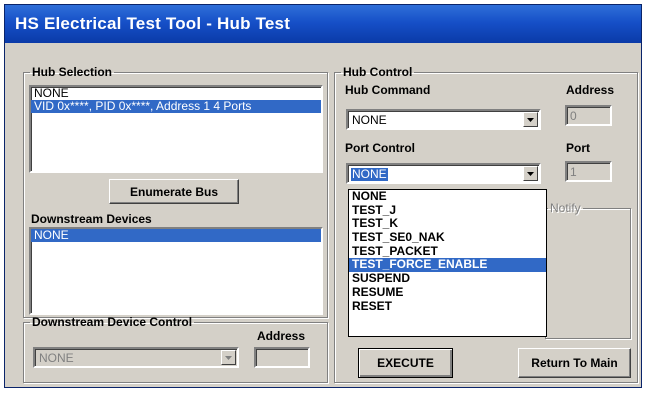 This screenshot has width=652, height=397. What do you see at coordinates (388, 90) in the screenshot?
I see `hub-command-label: Hub Command` at bounding box center [388, 90].